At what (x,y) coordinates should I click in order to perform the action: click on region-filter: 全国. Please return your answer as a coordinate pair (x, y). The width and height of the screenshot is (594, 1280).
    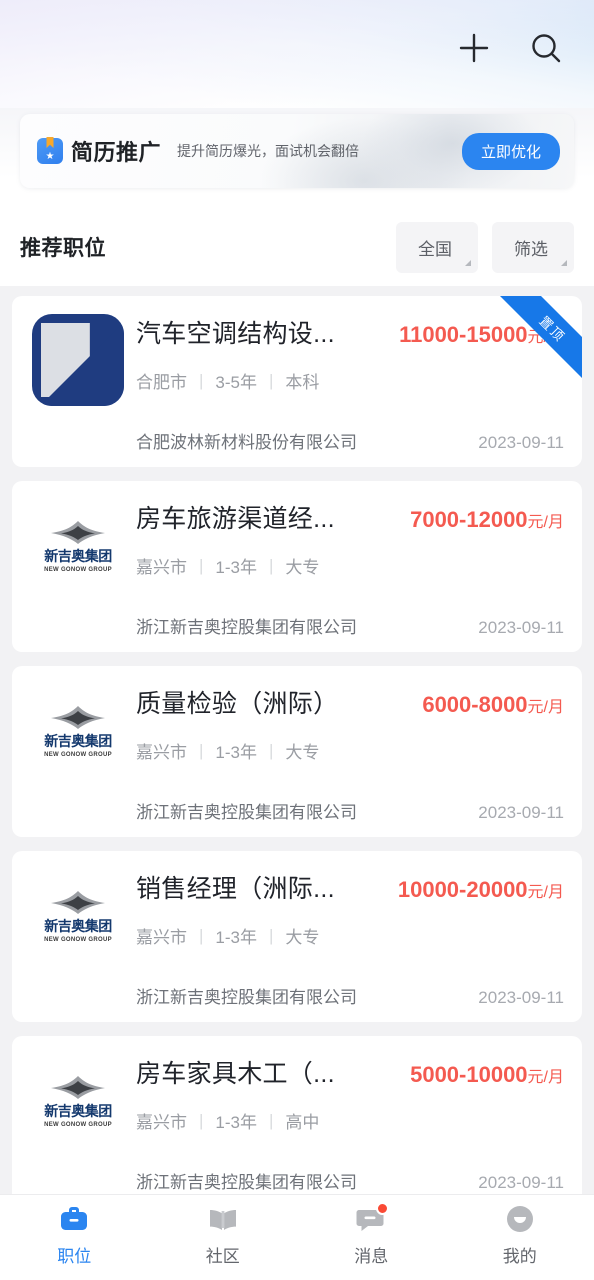
    Looking at the image, I should click on (437, 247).